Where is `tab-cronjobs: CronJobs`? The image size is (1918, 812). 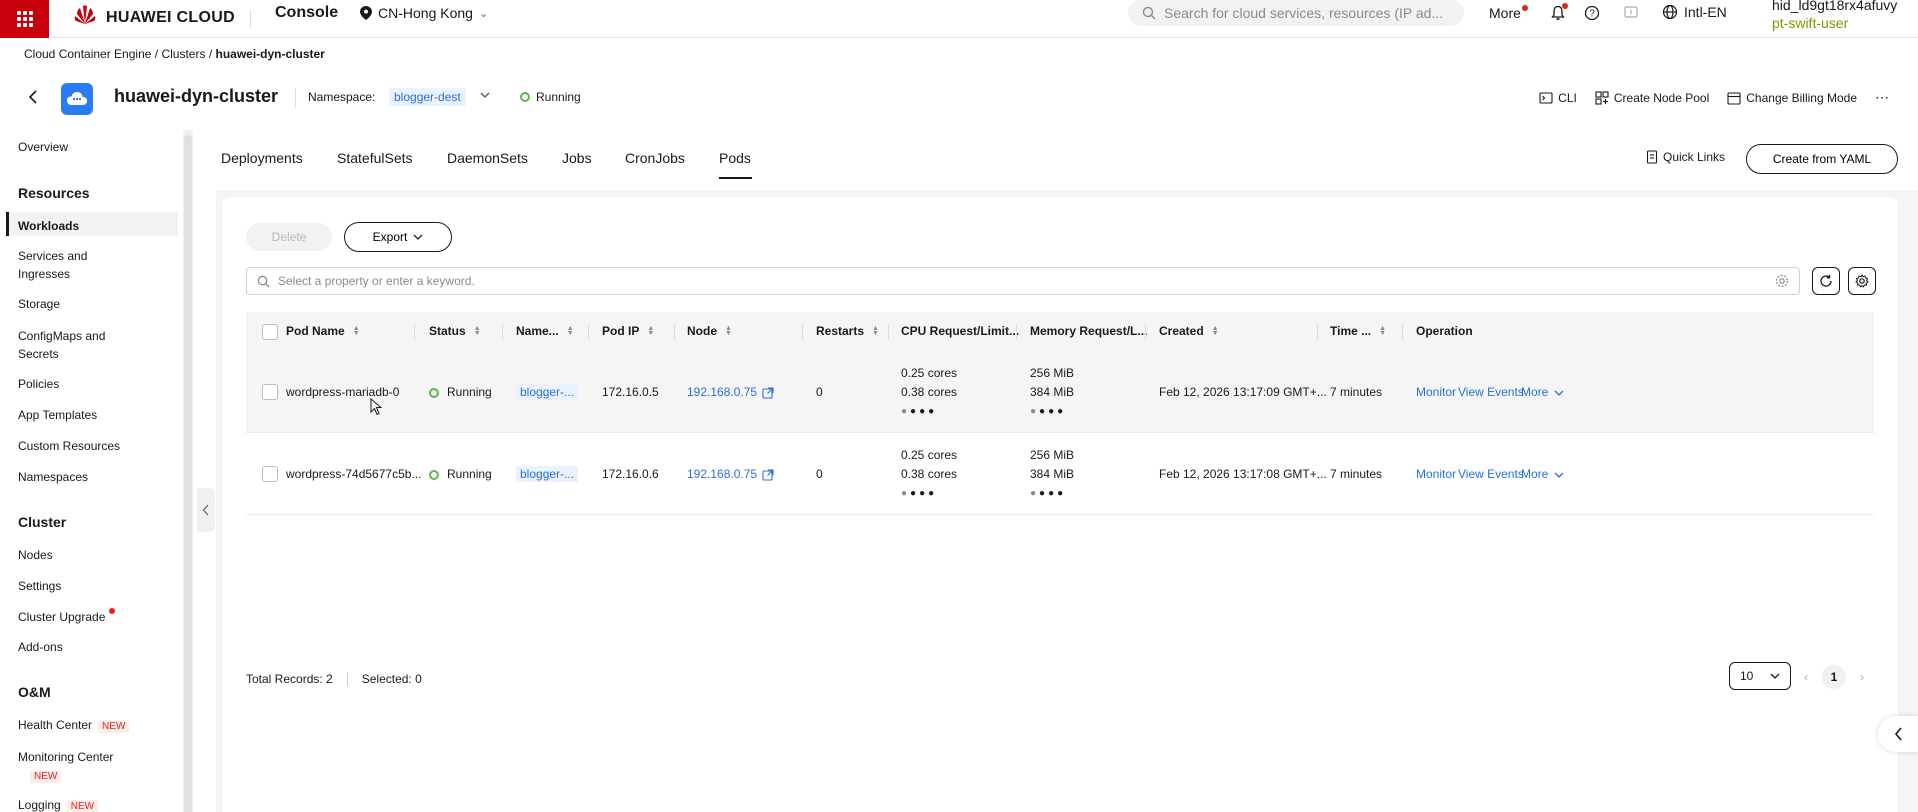 tab-cronjobs: CronJobs is located at coordinates (655, 158).